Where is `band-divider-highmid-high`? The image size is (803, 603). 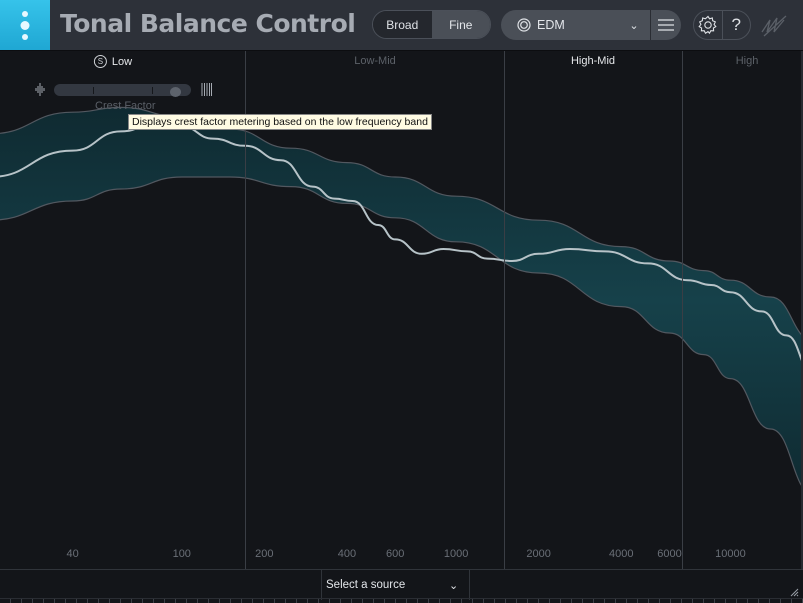 band-divider-highmid-high is located at coordinates (682, 310).